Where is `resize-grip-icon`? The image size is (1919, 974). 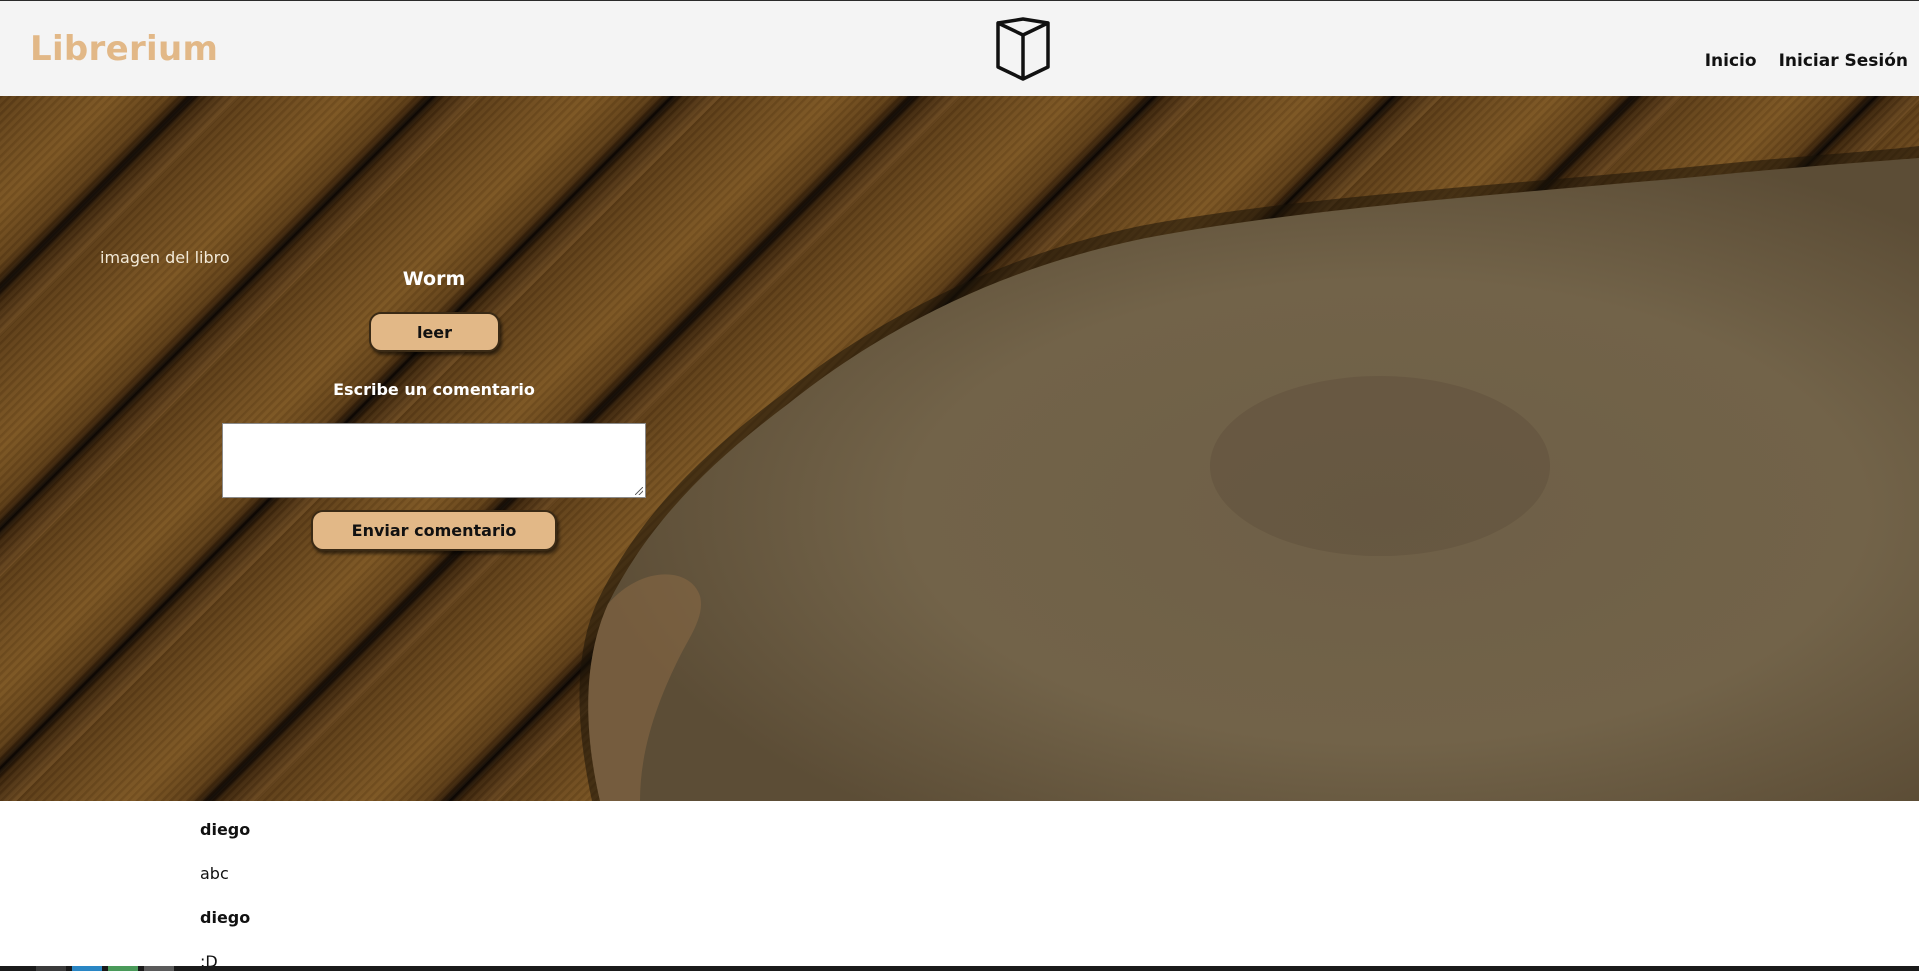
resize-grip-icon is located at coordinates (639, 491).